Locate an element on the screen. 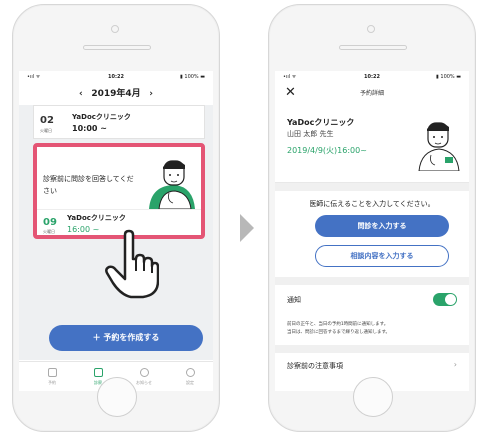  tab-notifications: お知らせ is located at coordinates (144, 377).